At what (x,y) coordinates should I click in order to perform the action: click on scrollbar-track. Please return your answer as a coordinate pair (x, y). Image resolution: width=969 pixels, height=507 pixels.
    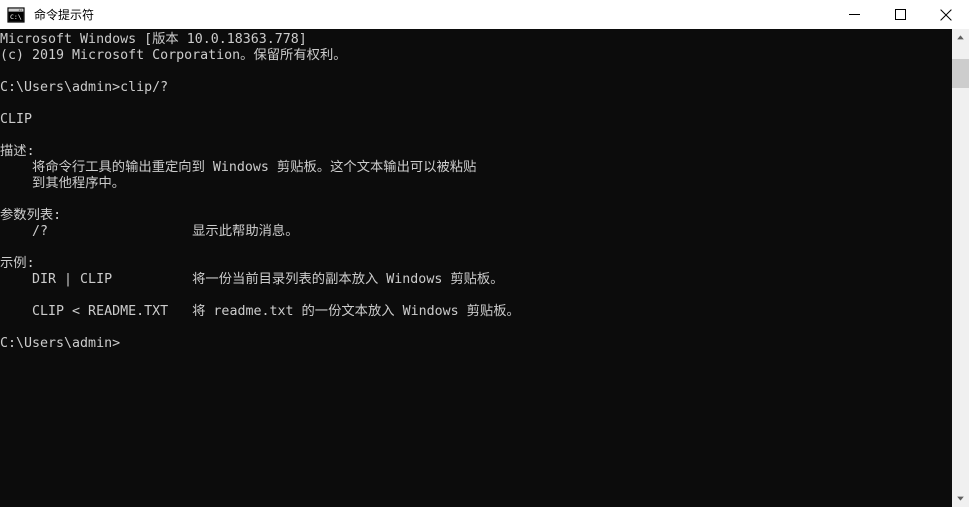
    Looking at the image, I should click on (960, 268).